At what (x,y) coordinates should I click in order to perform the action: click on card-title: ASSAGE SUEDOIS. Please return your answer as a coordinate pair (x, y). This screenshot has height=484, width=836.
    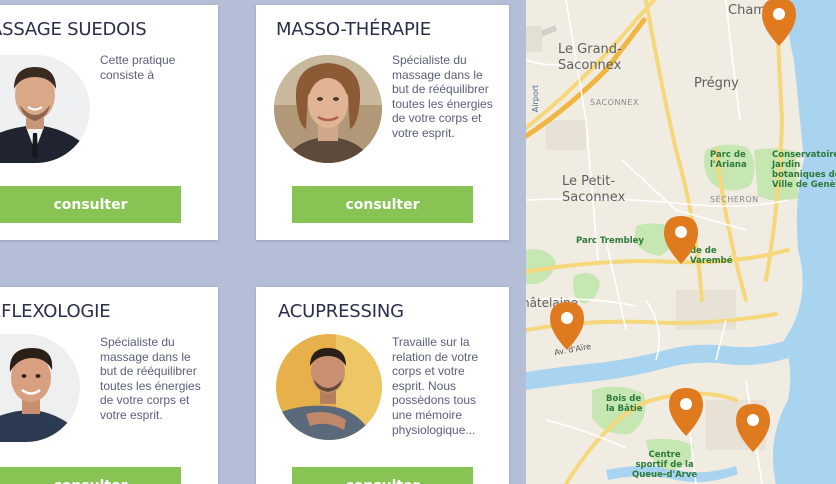
    Looking at the image, I should click on (73, 29).